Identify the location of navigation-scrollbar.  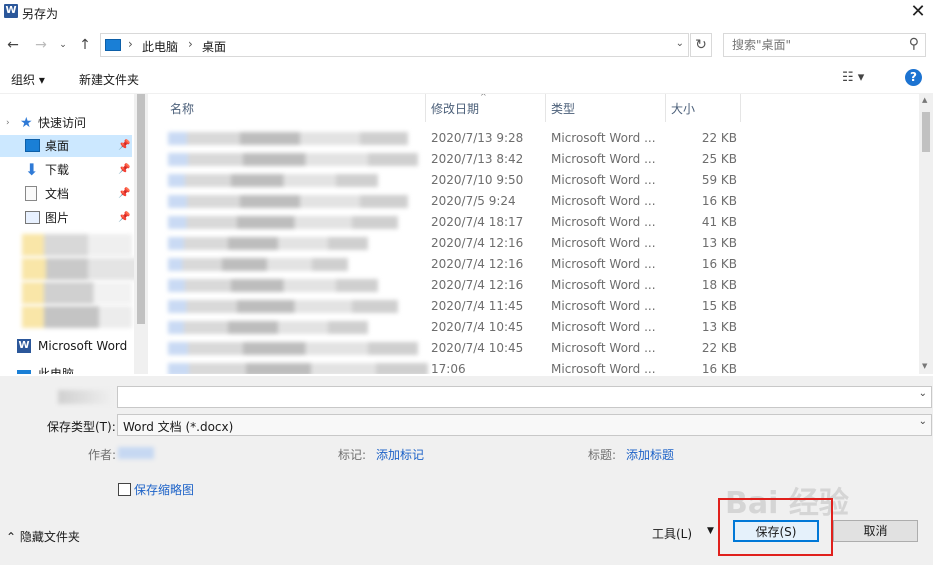
(141, 234).